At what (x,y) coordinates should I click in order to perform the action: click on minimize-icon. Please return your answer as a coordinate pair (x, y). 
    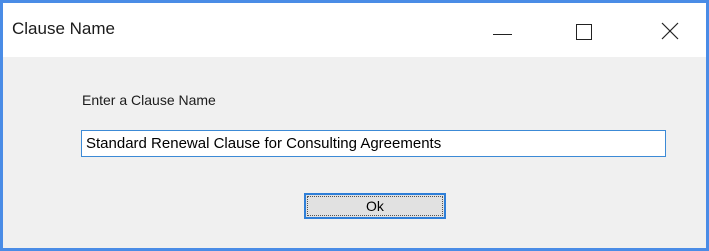
    Looking at the image, I should click on (502, 34).